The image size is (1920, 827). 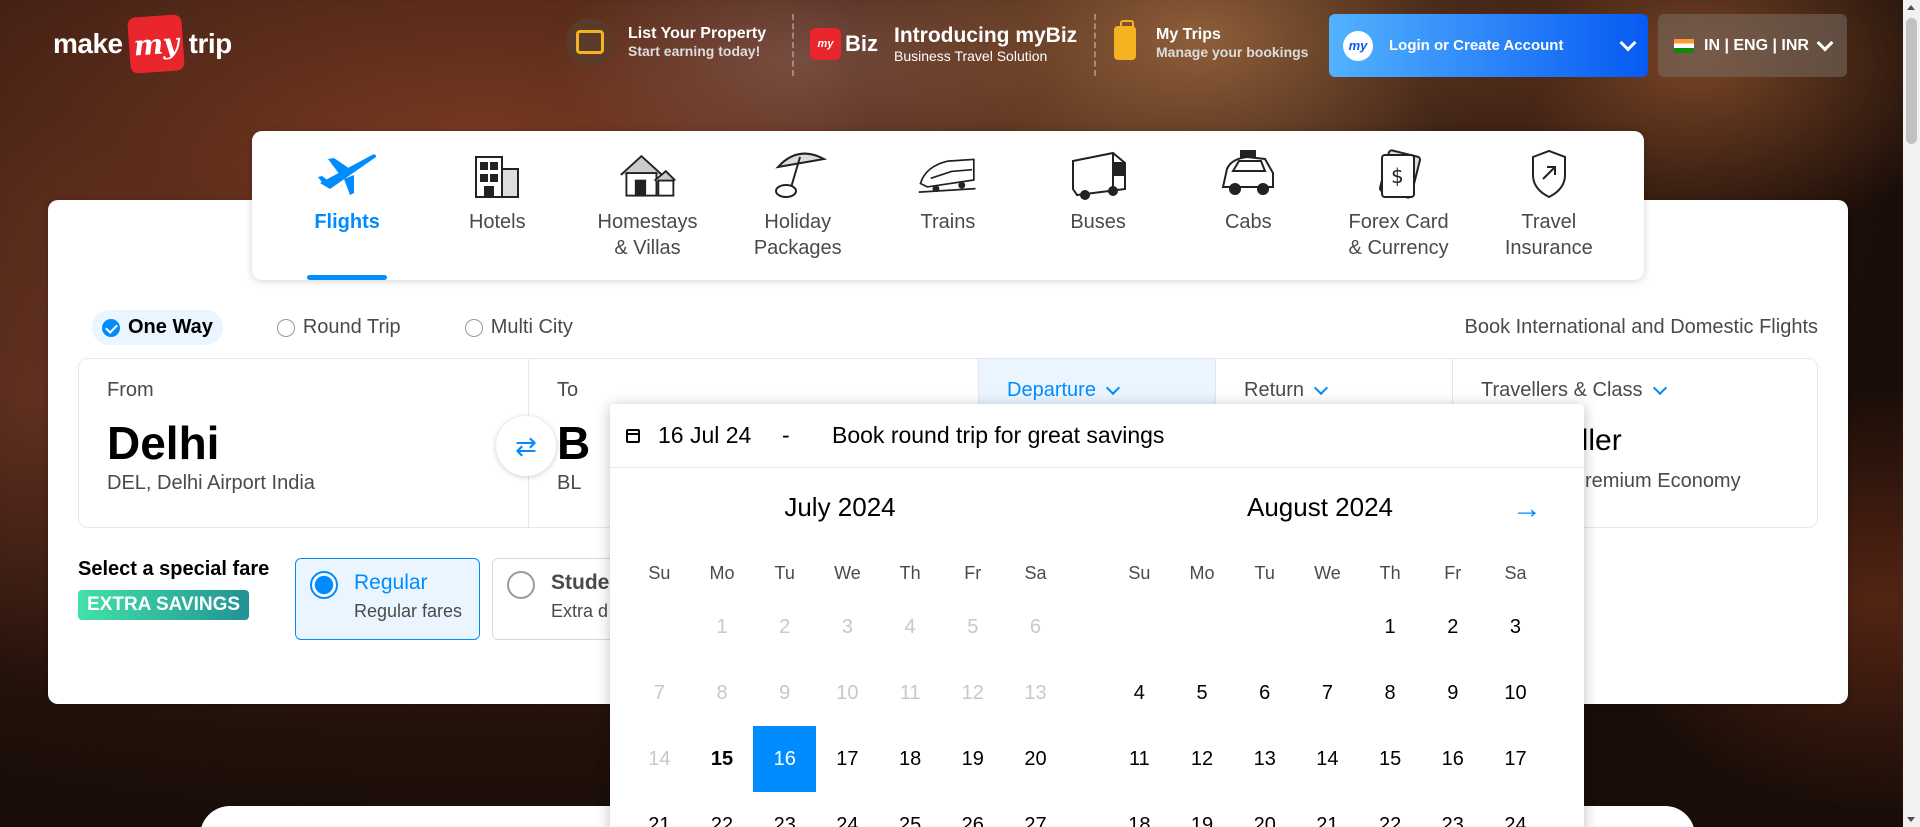 What do you see at coordinates (1452, 693) in the screenshot?
I see `calendar-day: 9` at bounding box center [1452, 693].